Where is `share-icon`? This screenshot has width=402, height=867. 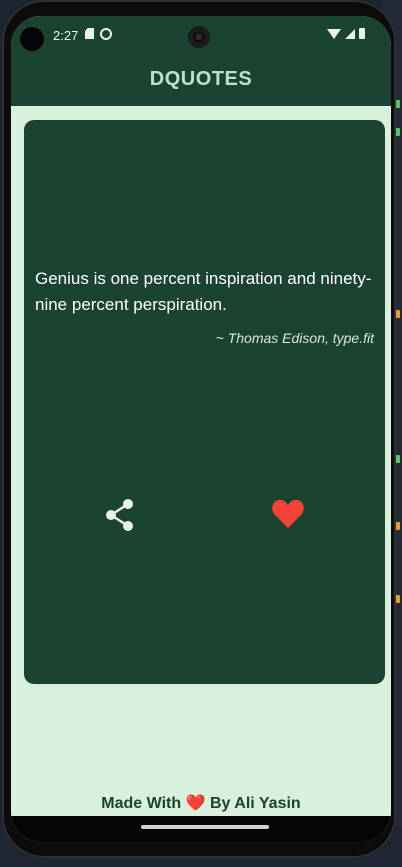 share-icon is located at coordinates (119, 515).